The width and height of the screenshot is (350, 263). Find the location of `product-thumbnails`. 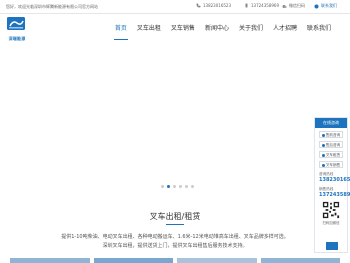

product-thumbnails is located at coordinates (175, 260).